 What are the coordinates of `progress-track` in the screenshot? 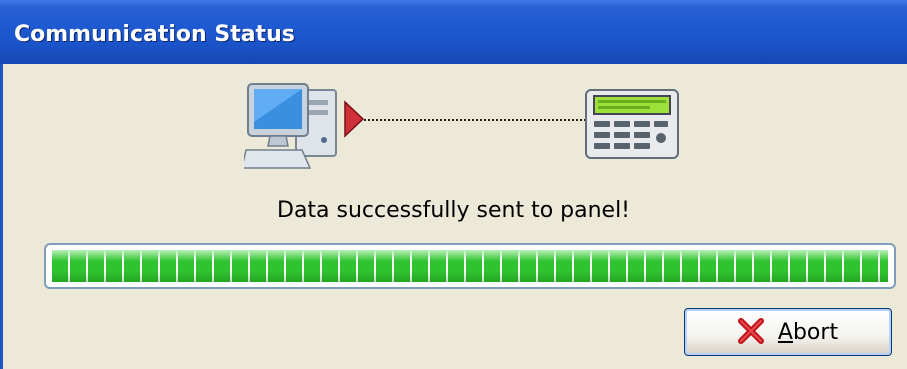 It's located at (470, 266).